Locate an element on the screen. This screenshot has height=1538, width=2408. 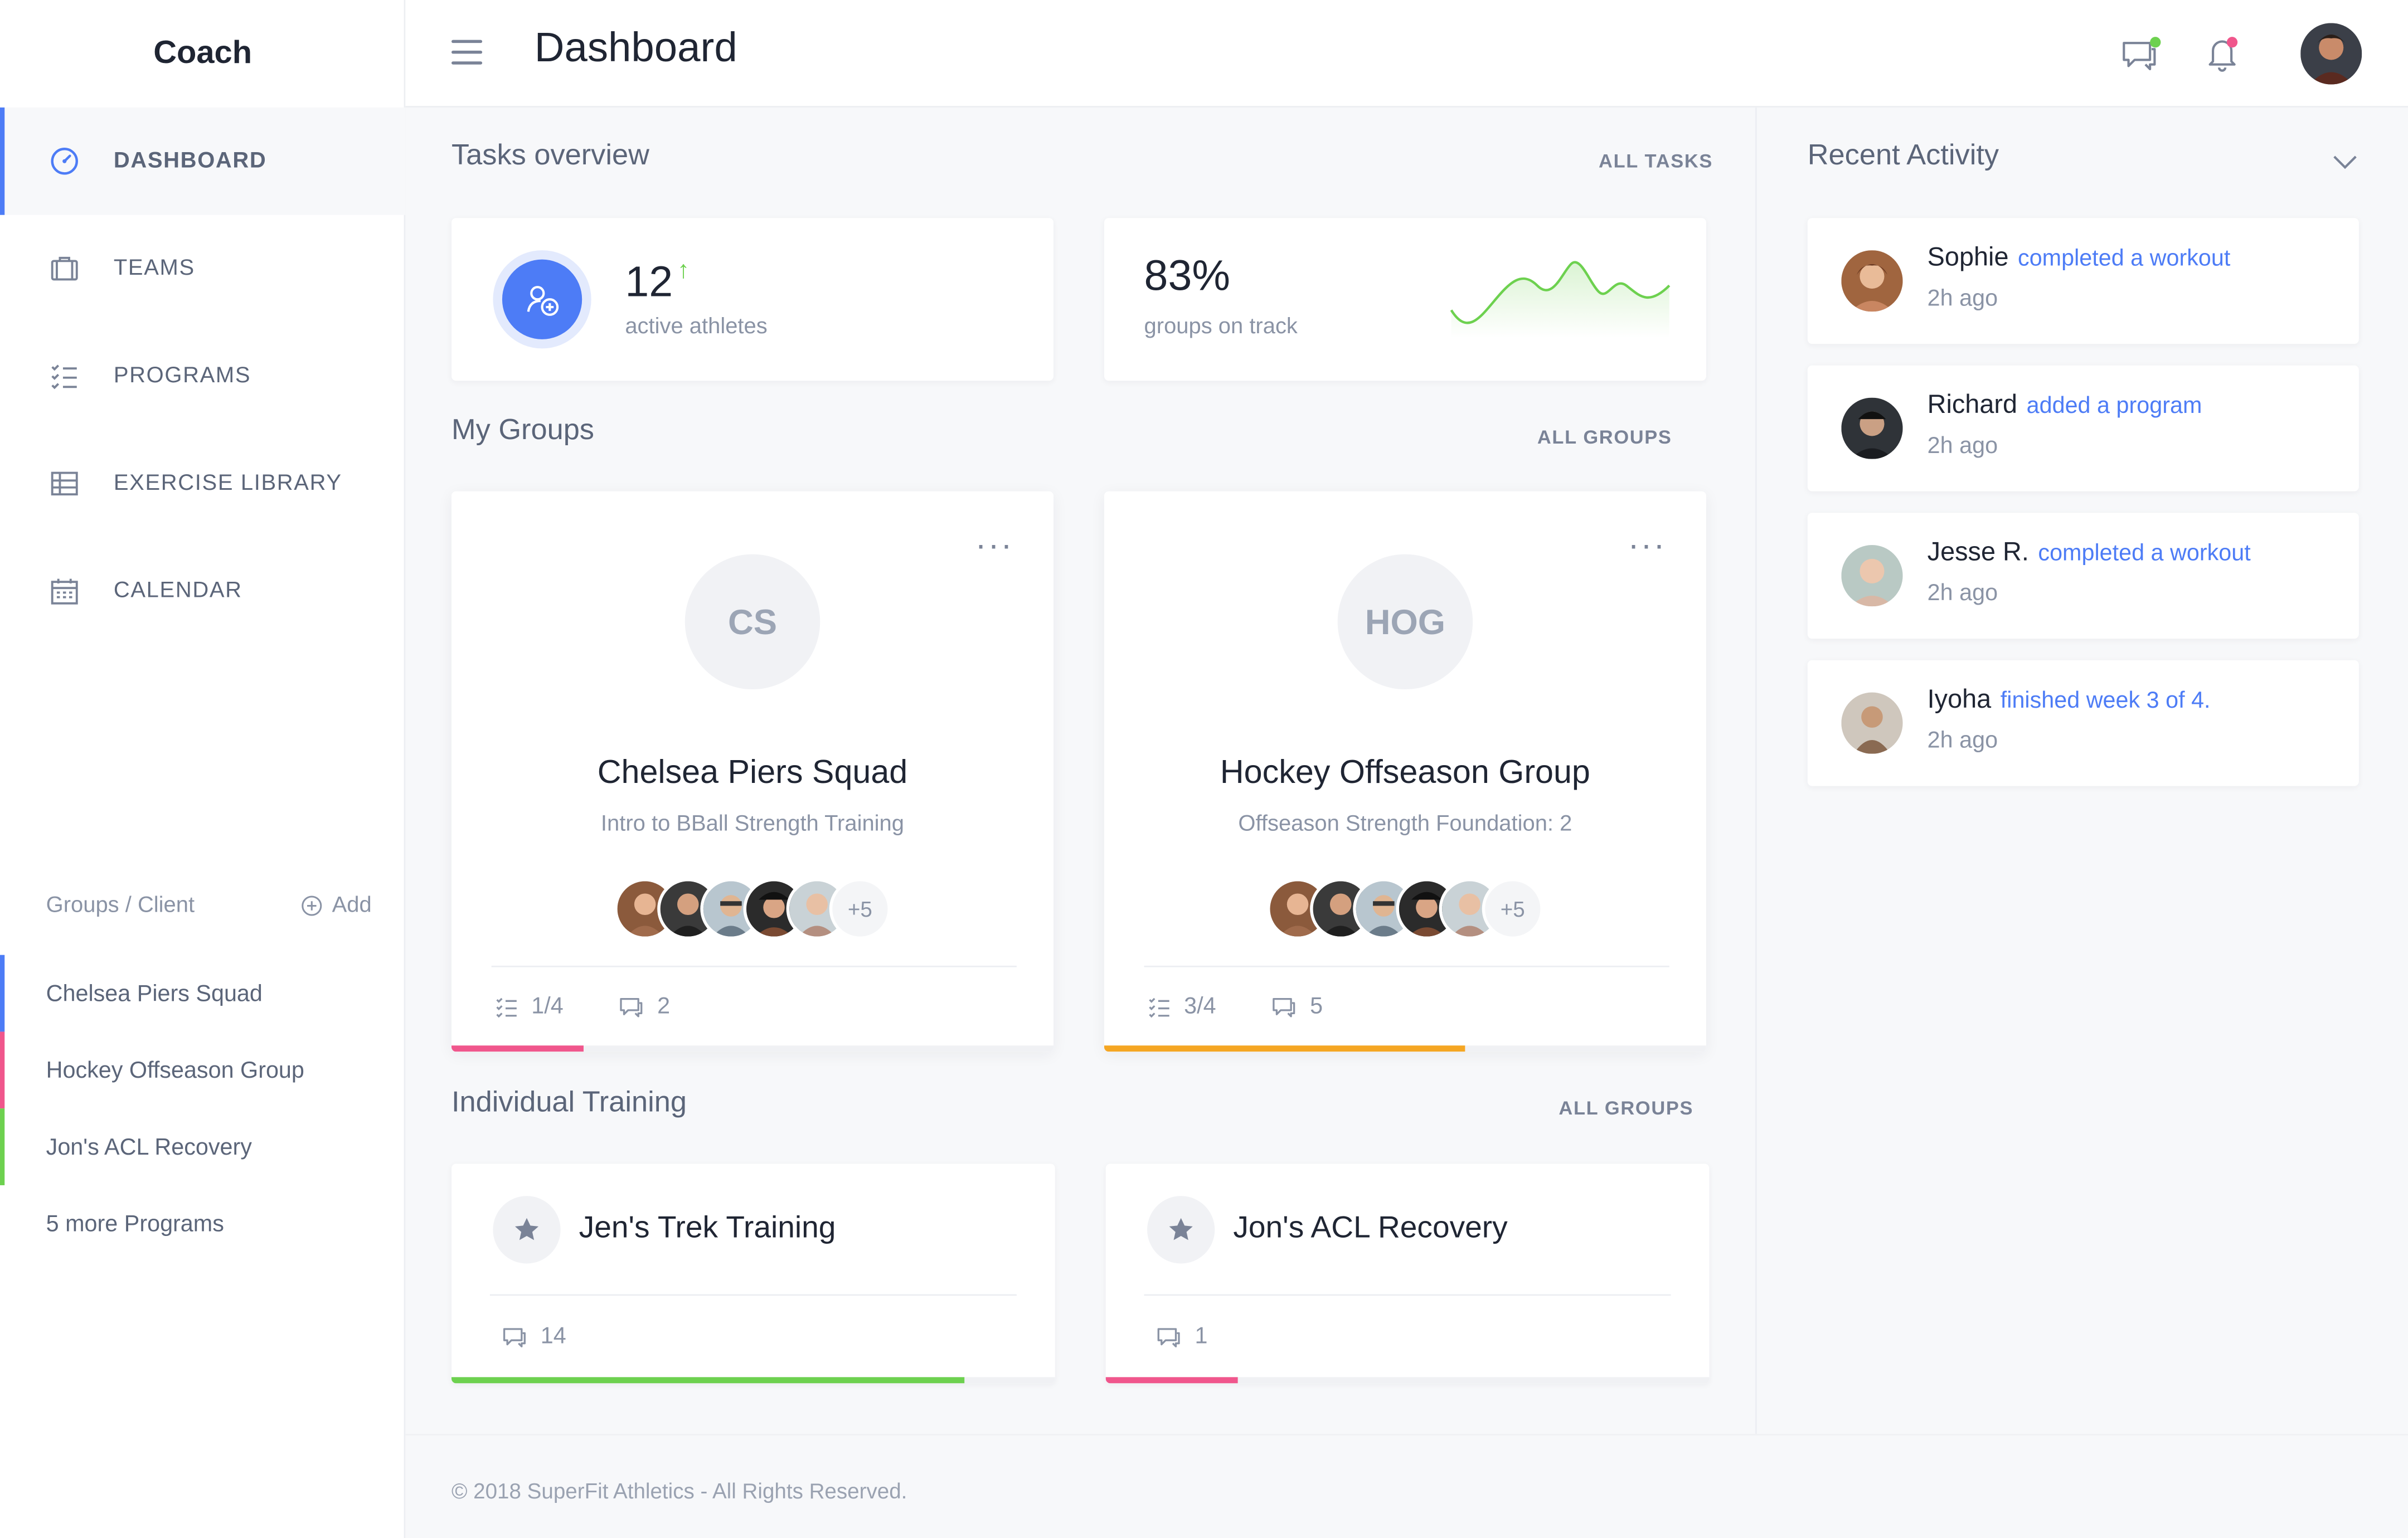
add-user-icon is located at coordinates (542, 299).